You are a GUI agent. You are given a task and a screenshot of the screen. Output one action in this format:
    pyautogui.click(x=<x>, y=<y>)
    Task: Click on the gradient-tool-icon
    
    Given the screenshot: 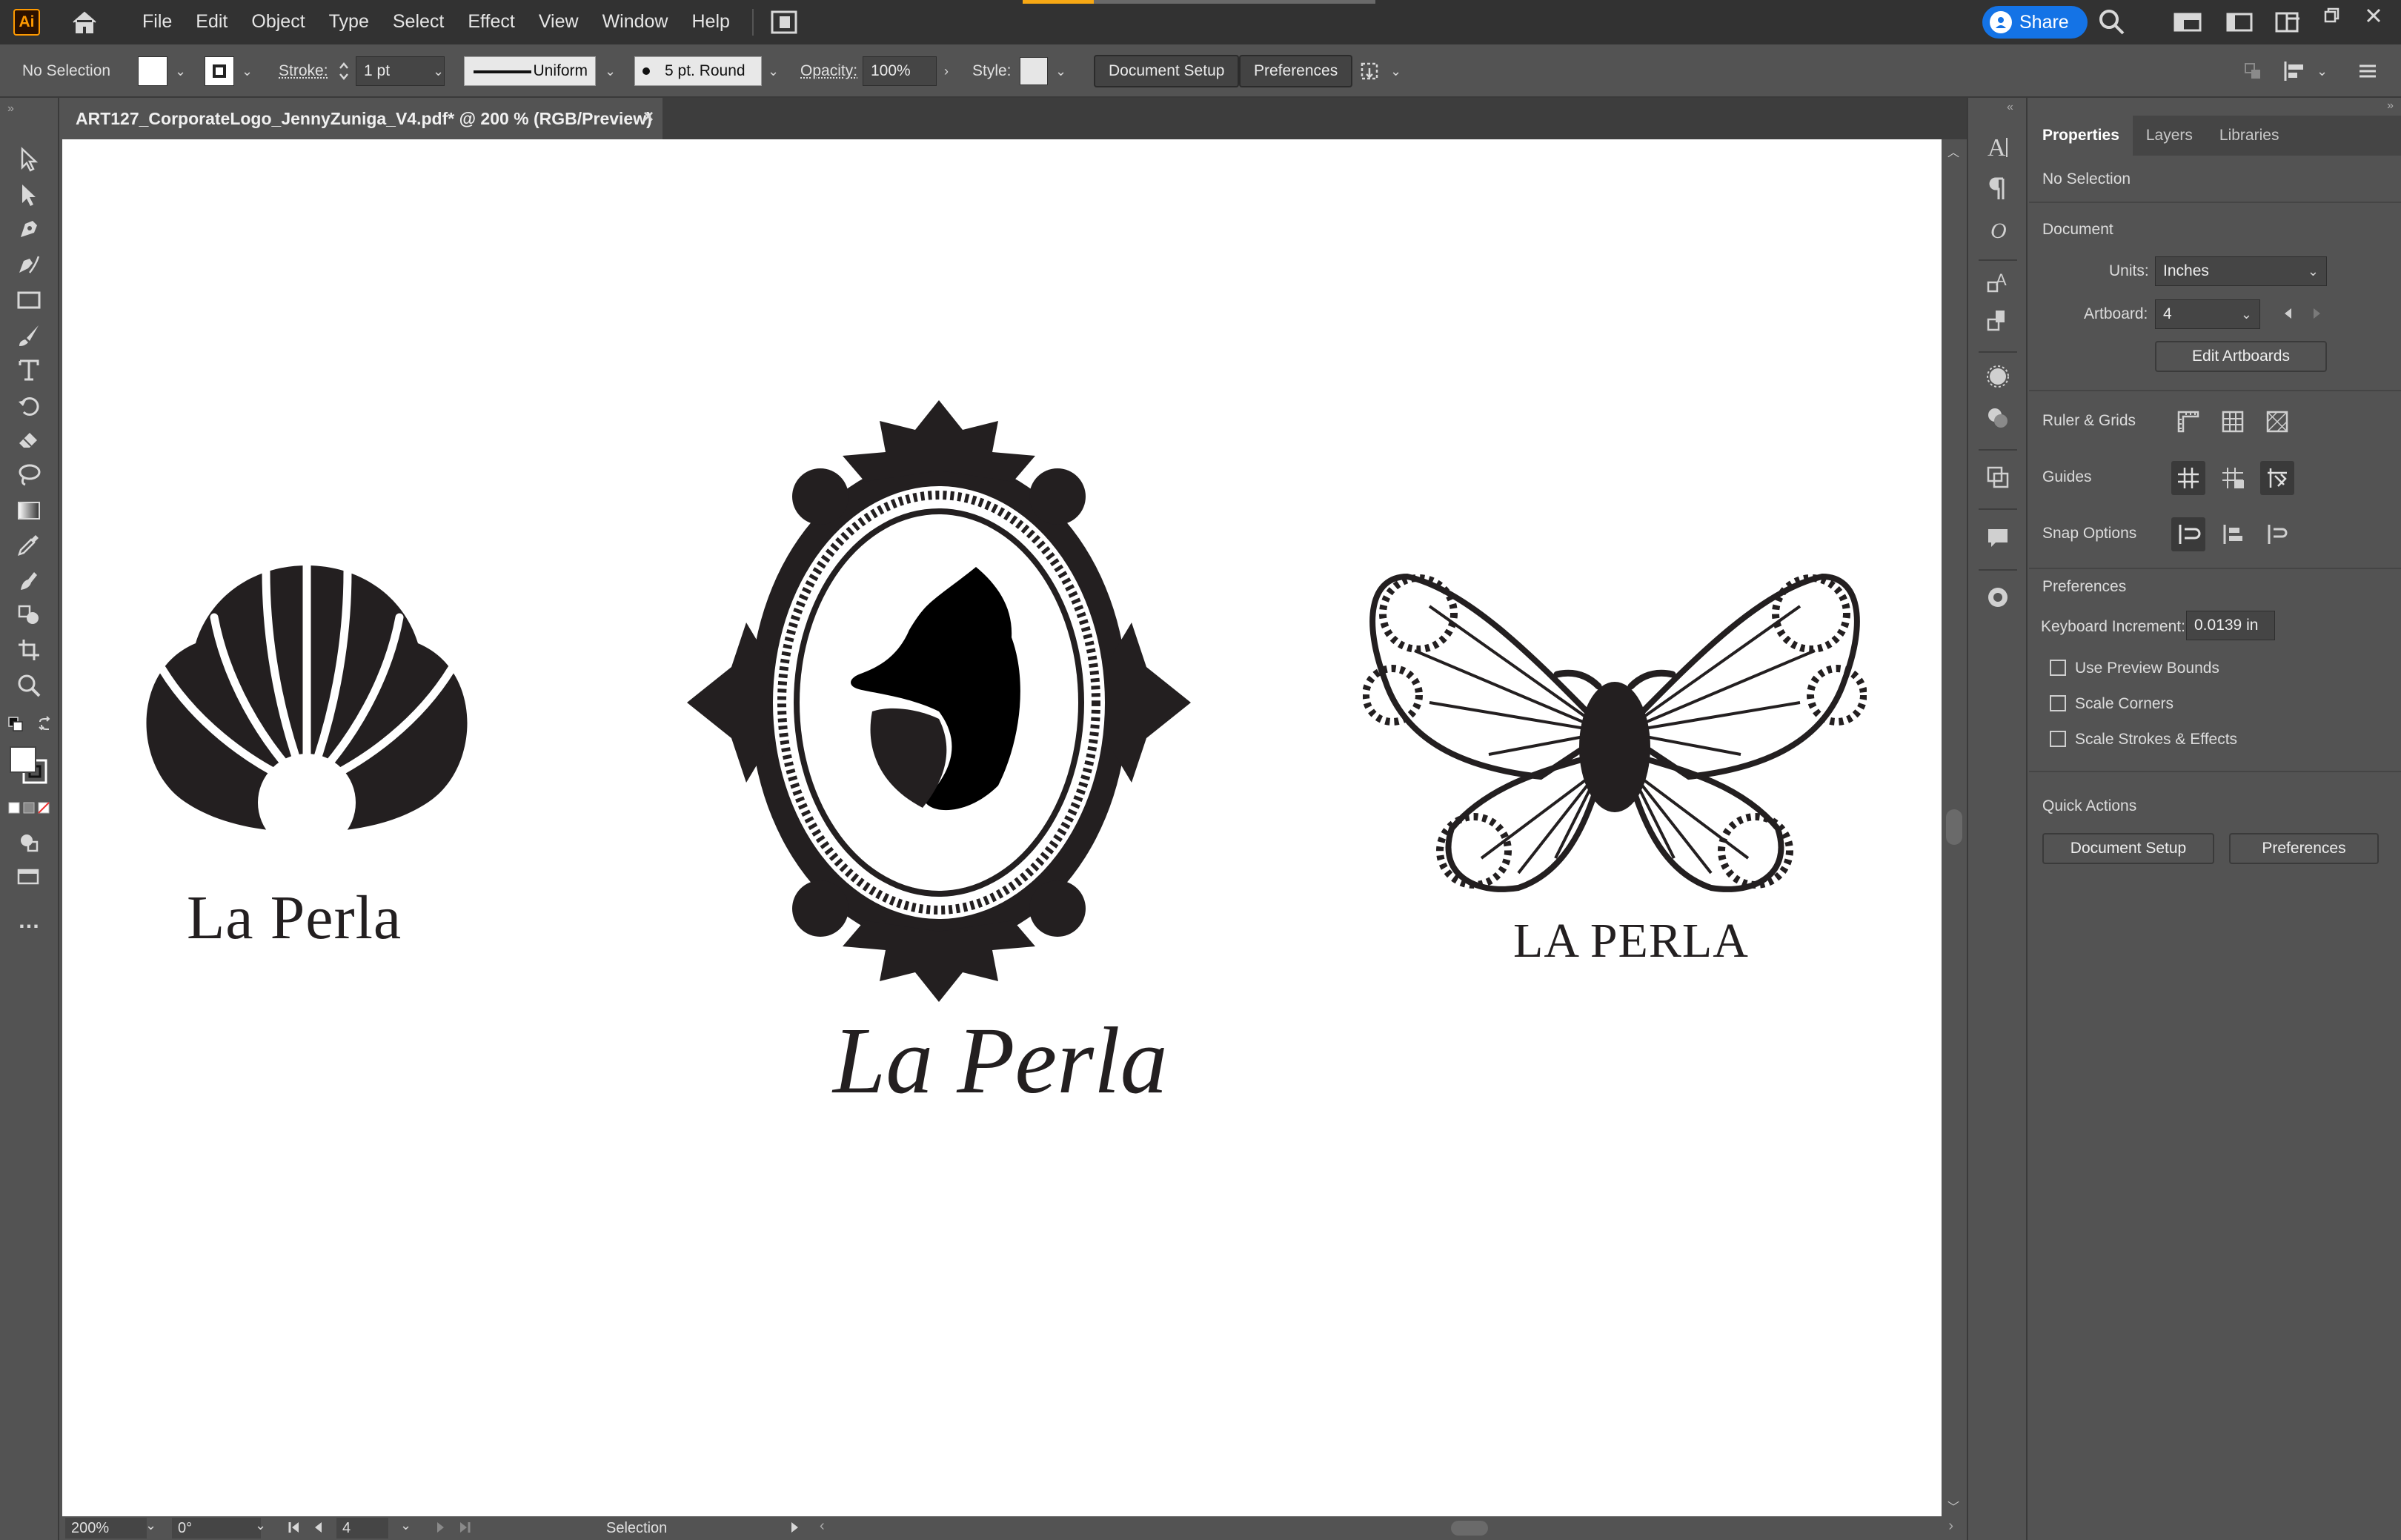 What is the action you would take?
    pyautogui.click(x=28, y=510)
    